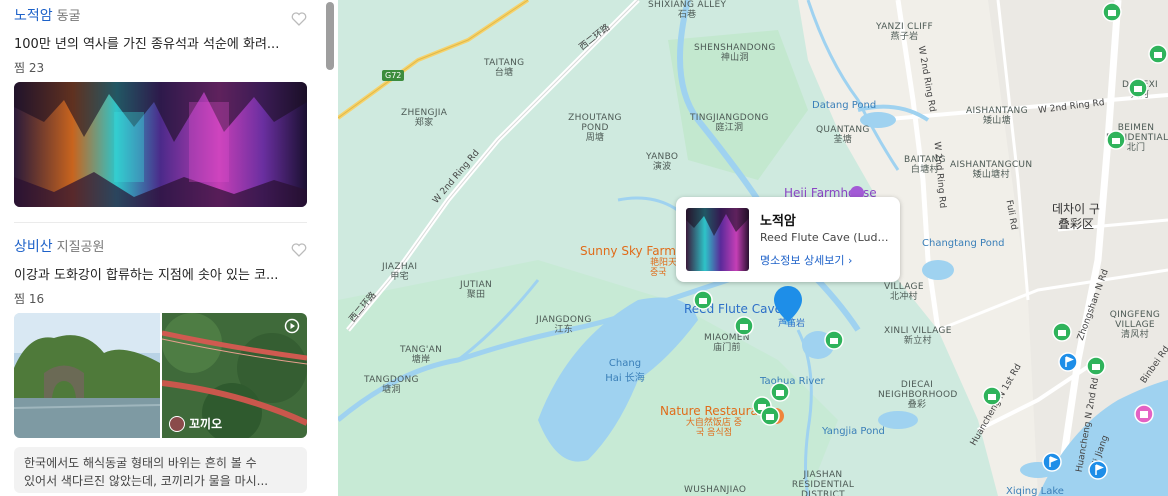 The image size is (1168, 496). I want to click on area-label: AISHANTANG 矮山塘, so click(997, 116).